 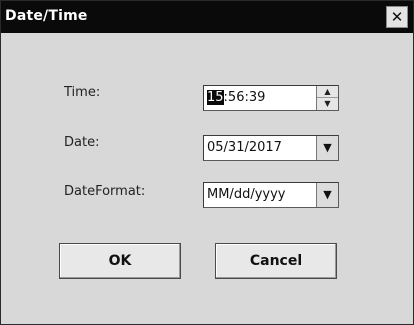 I want to click on date-dropdown-button: ▼, so click(x=327, y=148).